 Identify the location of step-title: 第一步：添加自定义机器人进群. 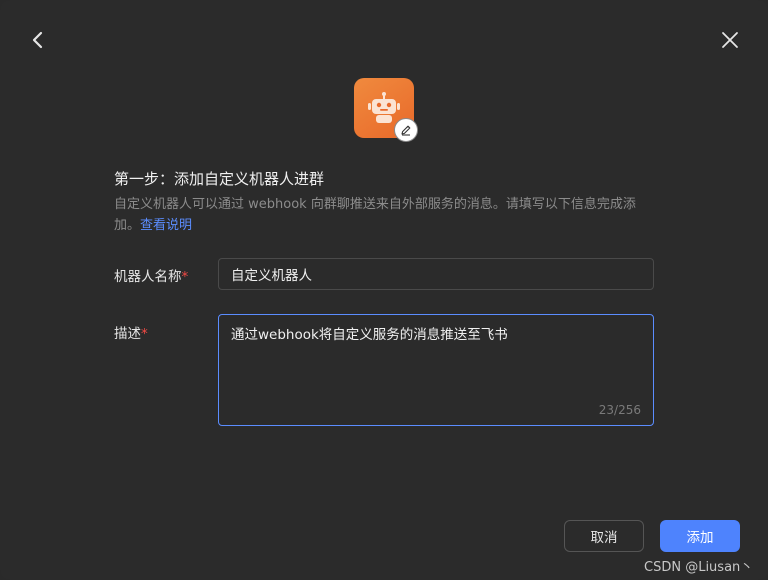
(219, 179).